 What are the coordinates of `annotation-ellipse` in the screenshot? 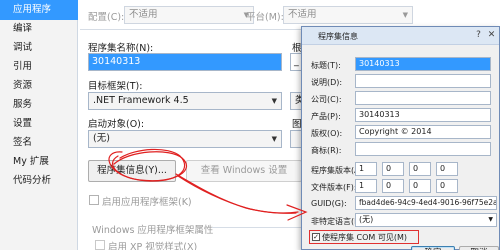 It's located at (148, 166).